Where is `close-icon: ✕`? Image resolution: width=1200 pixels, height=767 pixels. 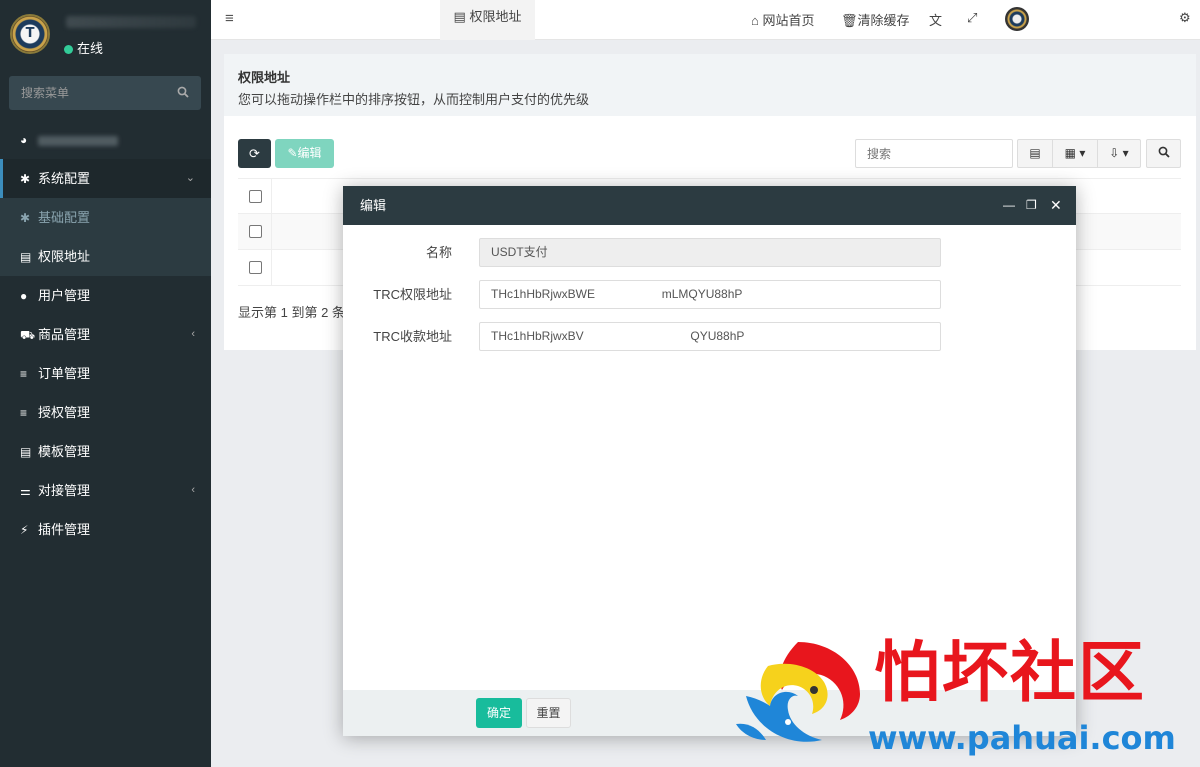
close-icon: ✕ is located at coordinates (1056, 205).